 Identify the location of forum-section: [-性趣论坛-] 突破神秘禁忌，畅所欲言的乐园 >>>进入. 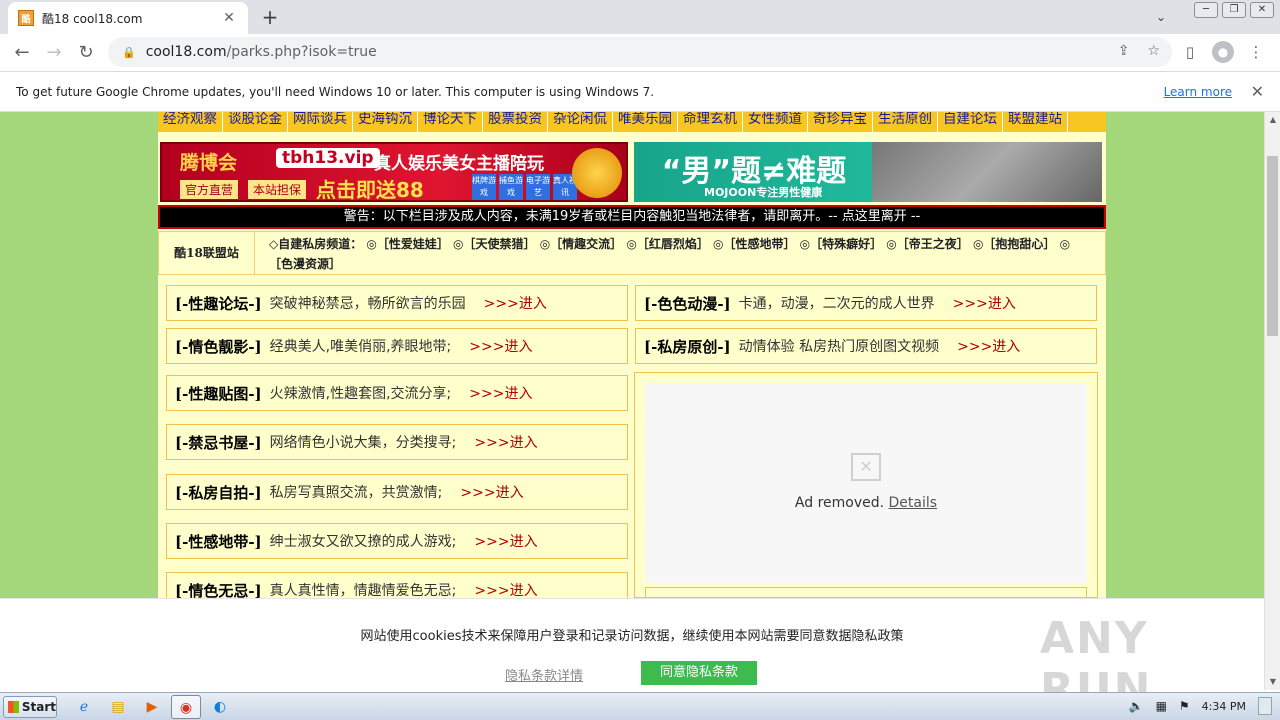
(397, 303).